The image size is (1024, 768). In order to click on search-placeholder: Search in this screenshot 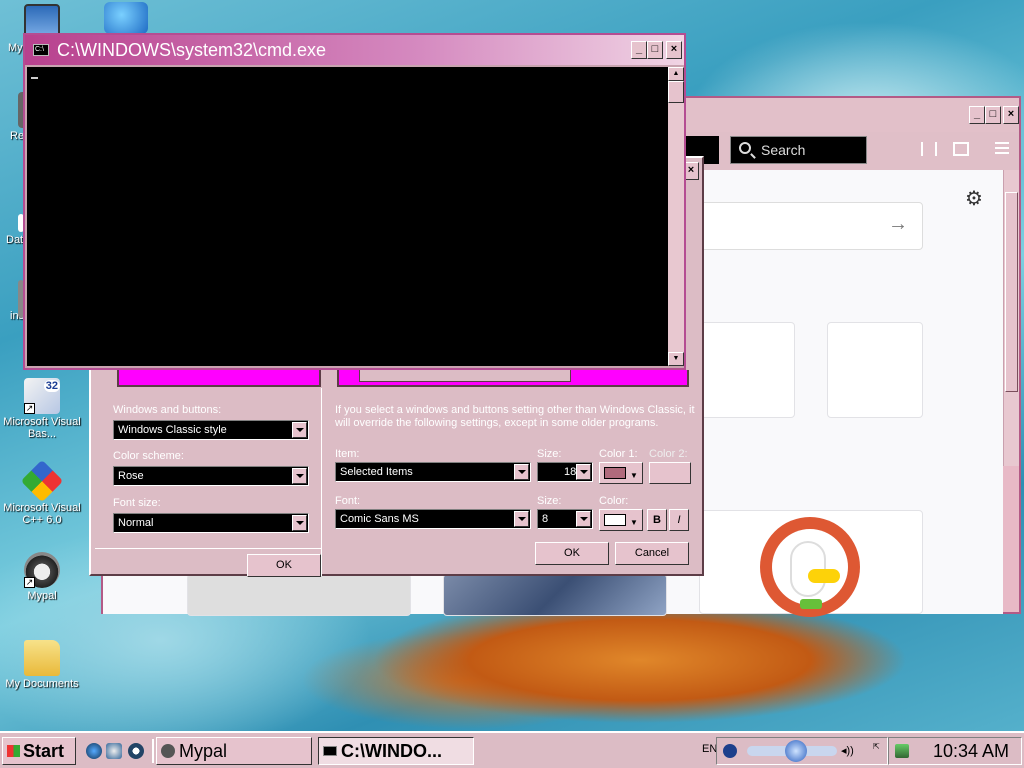, I will do `click(783, 150)`.